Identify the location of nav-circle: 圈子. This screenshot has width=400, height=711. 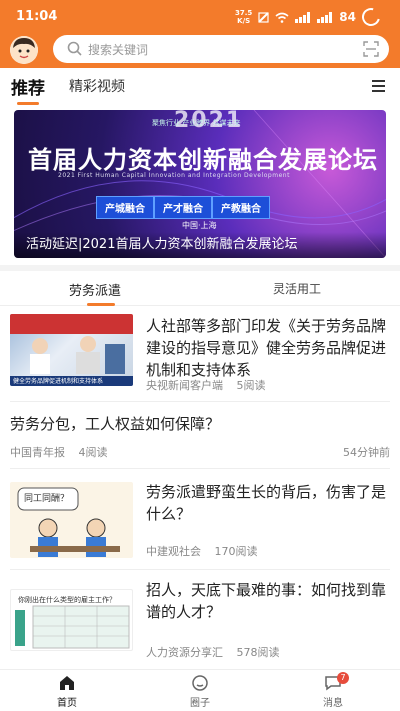
(200, 691).